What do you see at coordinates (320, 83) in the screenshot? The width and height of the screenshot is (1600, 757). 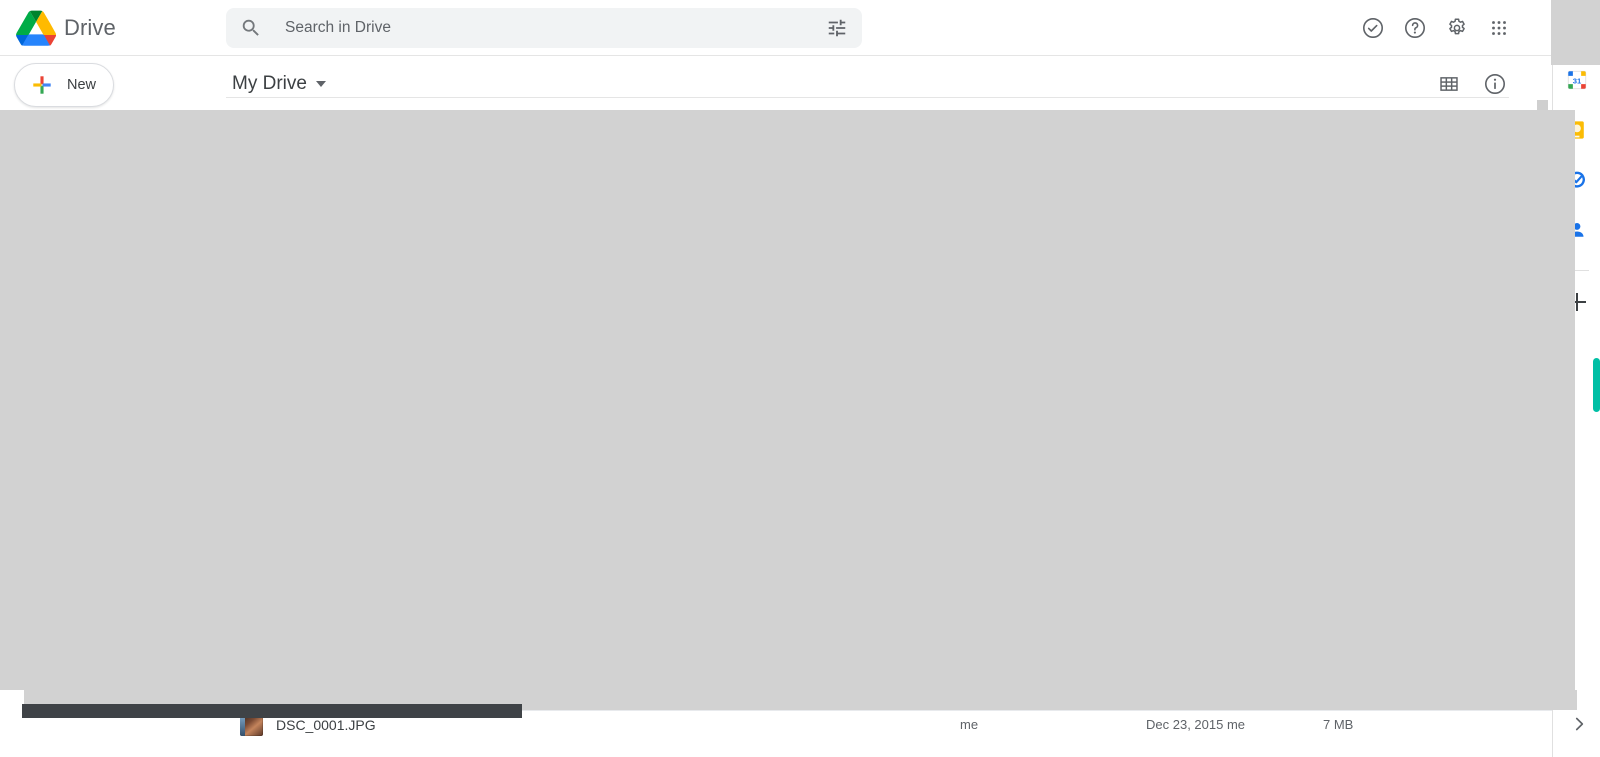 I see `chevron-down-icon` at bounding box center [320, 83].